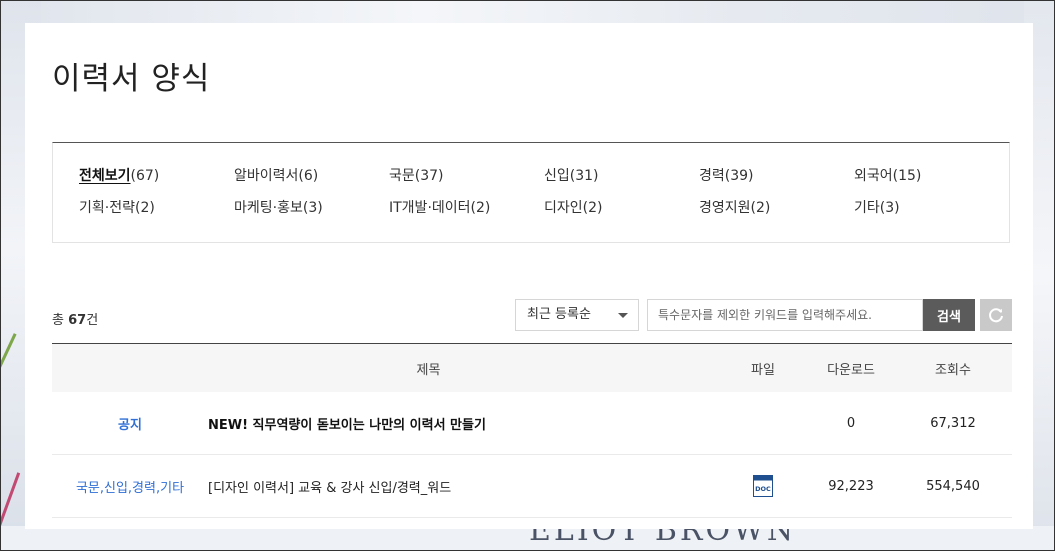 The height and width of the screenshot is (551, 1055). I want to click on category-item-management-support: 경영지원(2), so click(776, 208).